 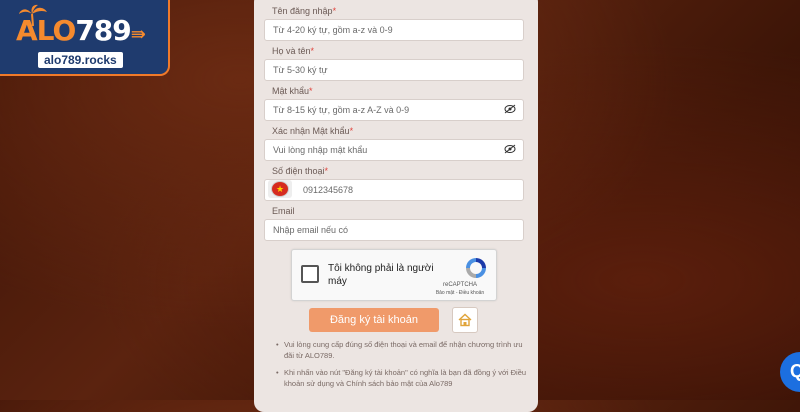 I want to click on phone-field-wrap: ★, so click(x=394, y=190).